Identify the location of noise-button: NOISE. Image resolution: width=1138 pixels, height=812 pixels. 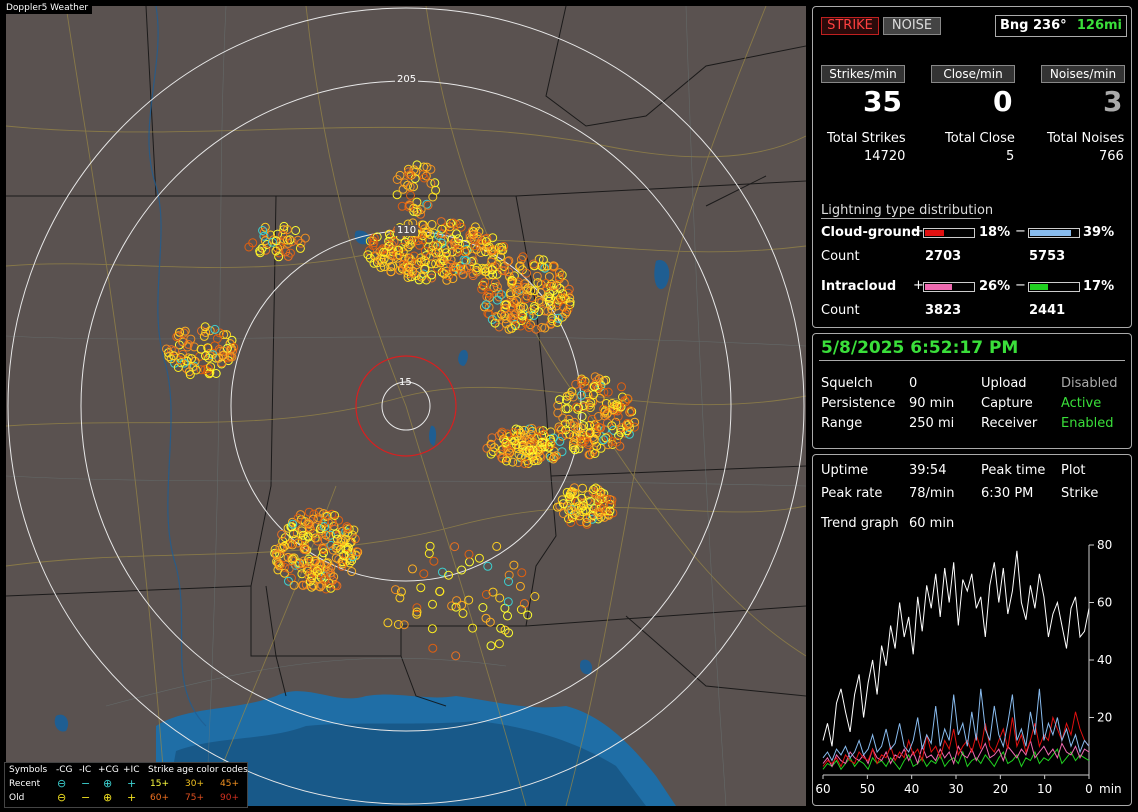
(912, 26).